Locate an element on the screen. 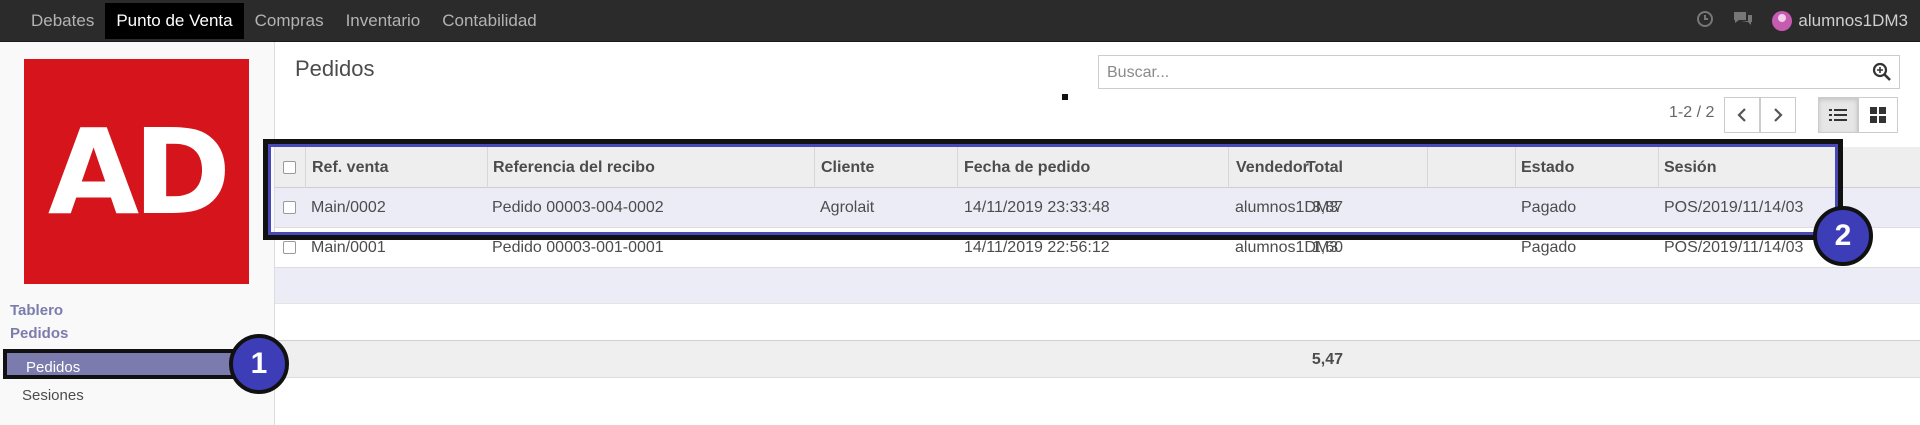 This screenshot has height=425, width=1920. user-name: alumnos1DM3 is located at coordinates (1853, 20).